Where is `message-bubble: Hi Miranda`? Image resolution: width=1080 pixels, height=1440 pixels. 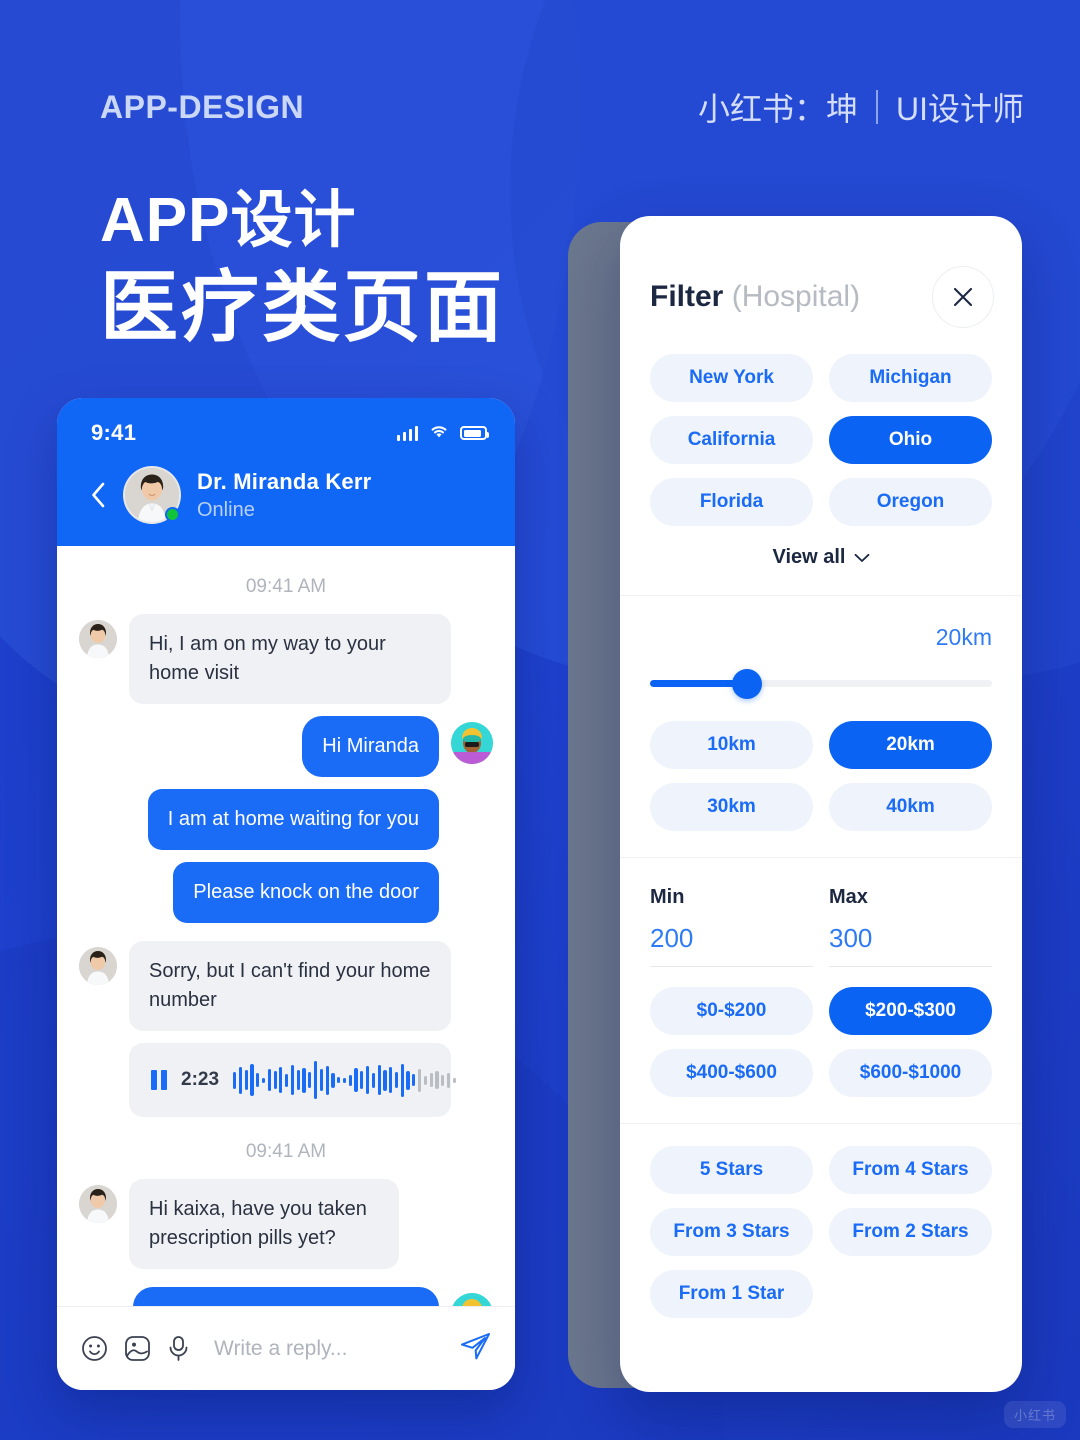 message-bubble: Hi Miranda is located at coordinates (370, 746).